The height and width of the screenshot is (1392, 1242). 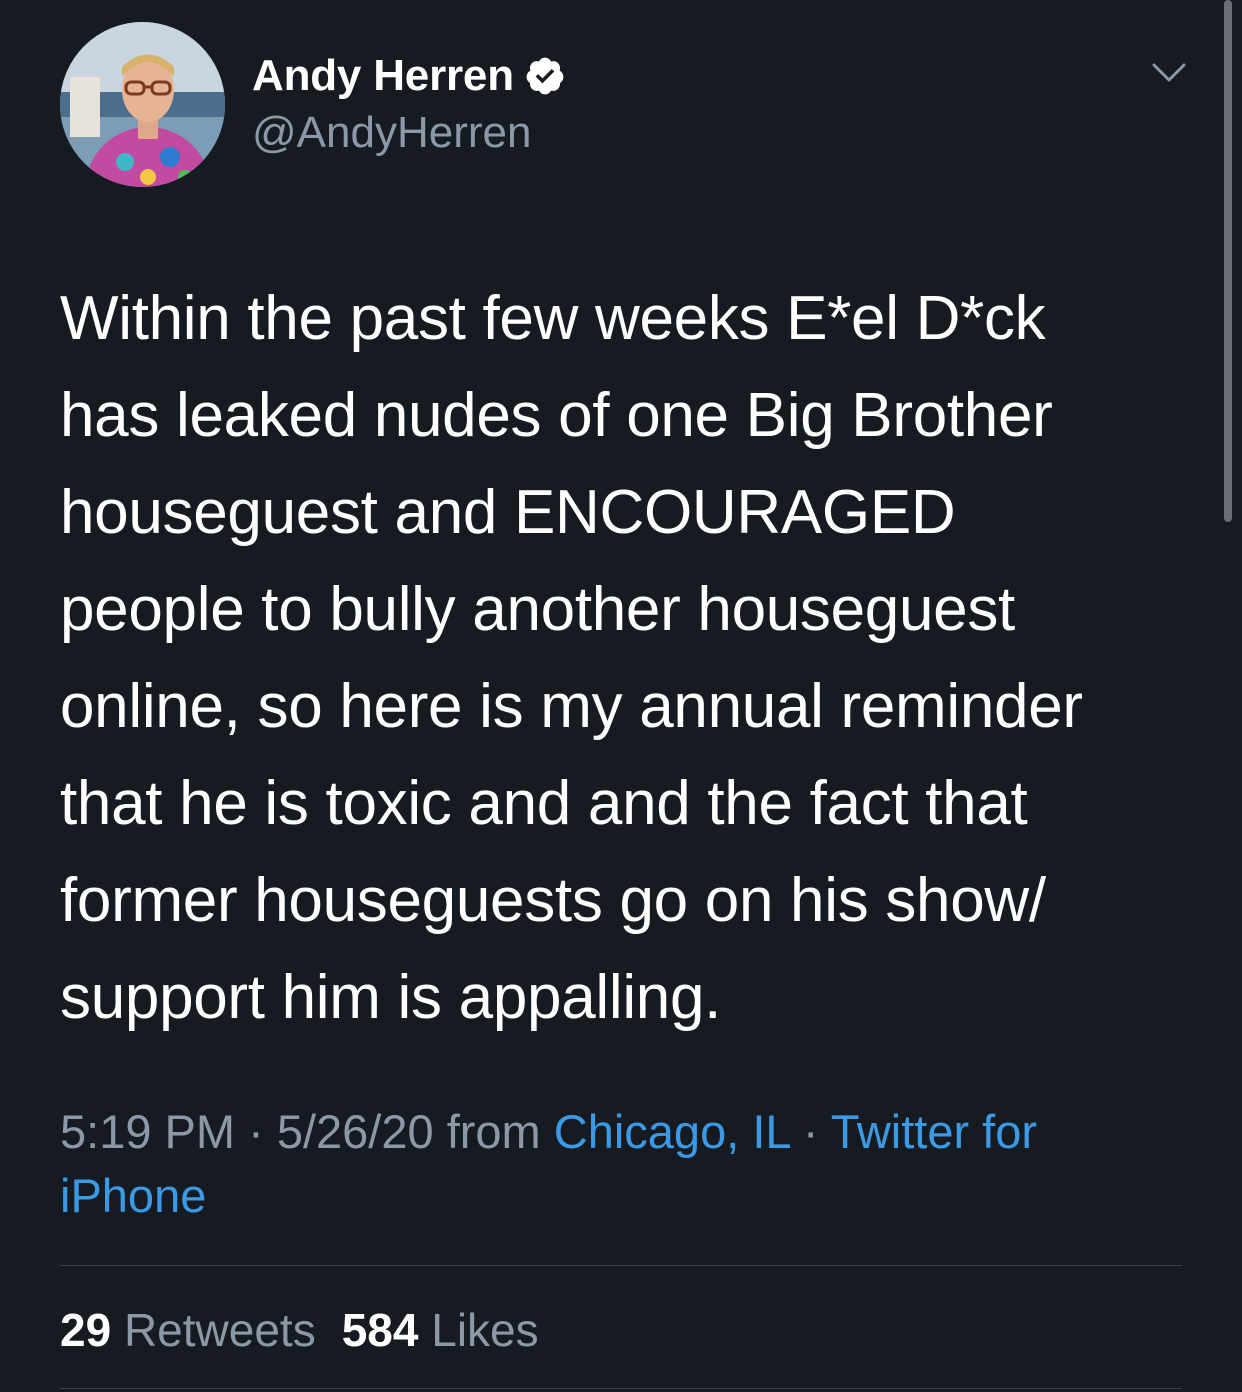 What do you see at coordinates (672, 1131) in the screenshot?
I see `tweet-location-link: Chicago, IL` at bounding box center [672, 1131].